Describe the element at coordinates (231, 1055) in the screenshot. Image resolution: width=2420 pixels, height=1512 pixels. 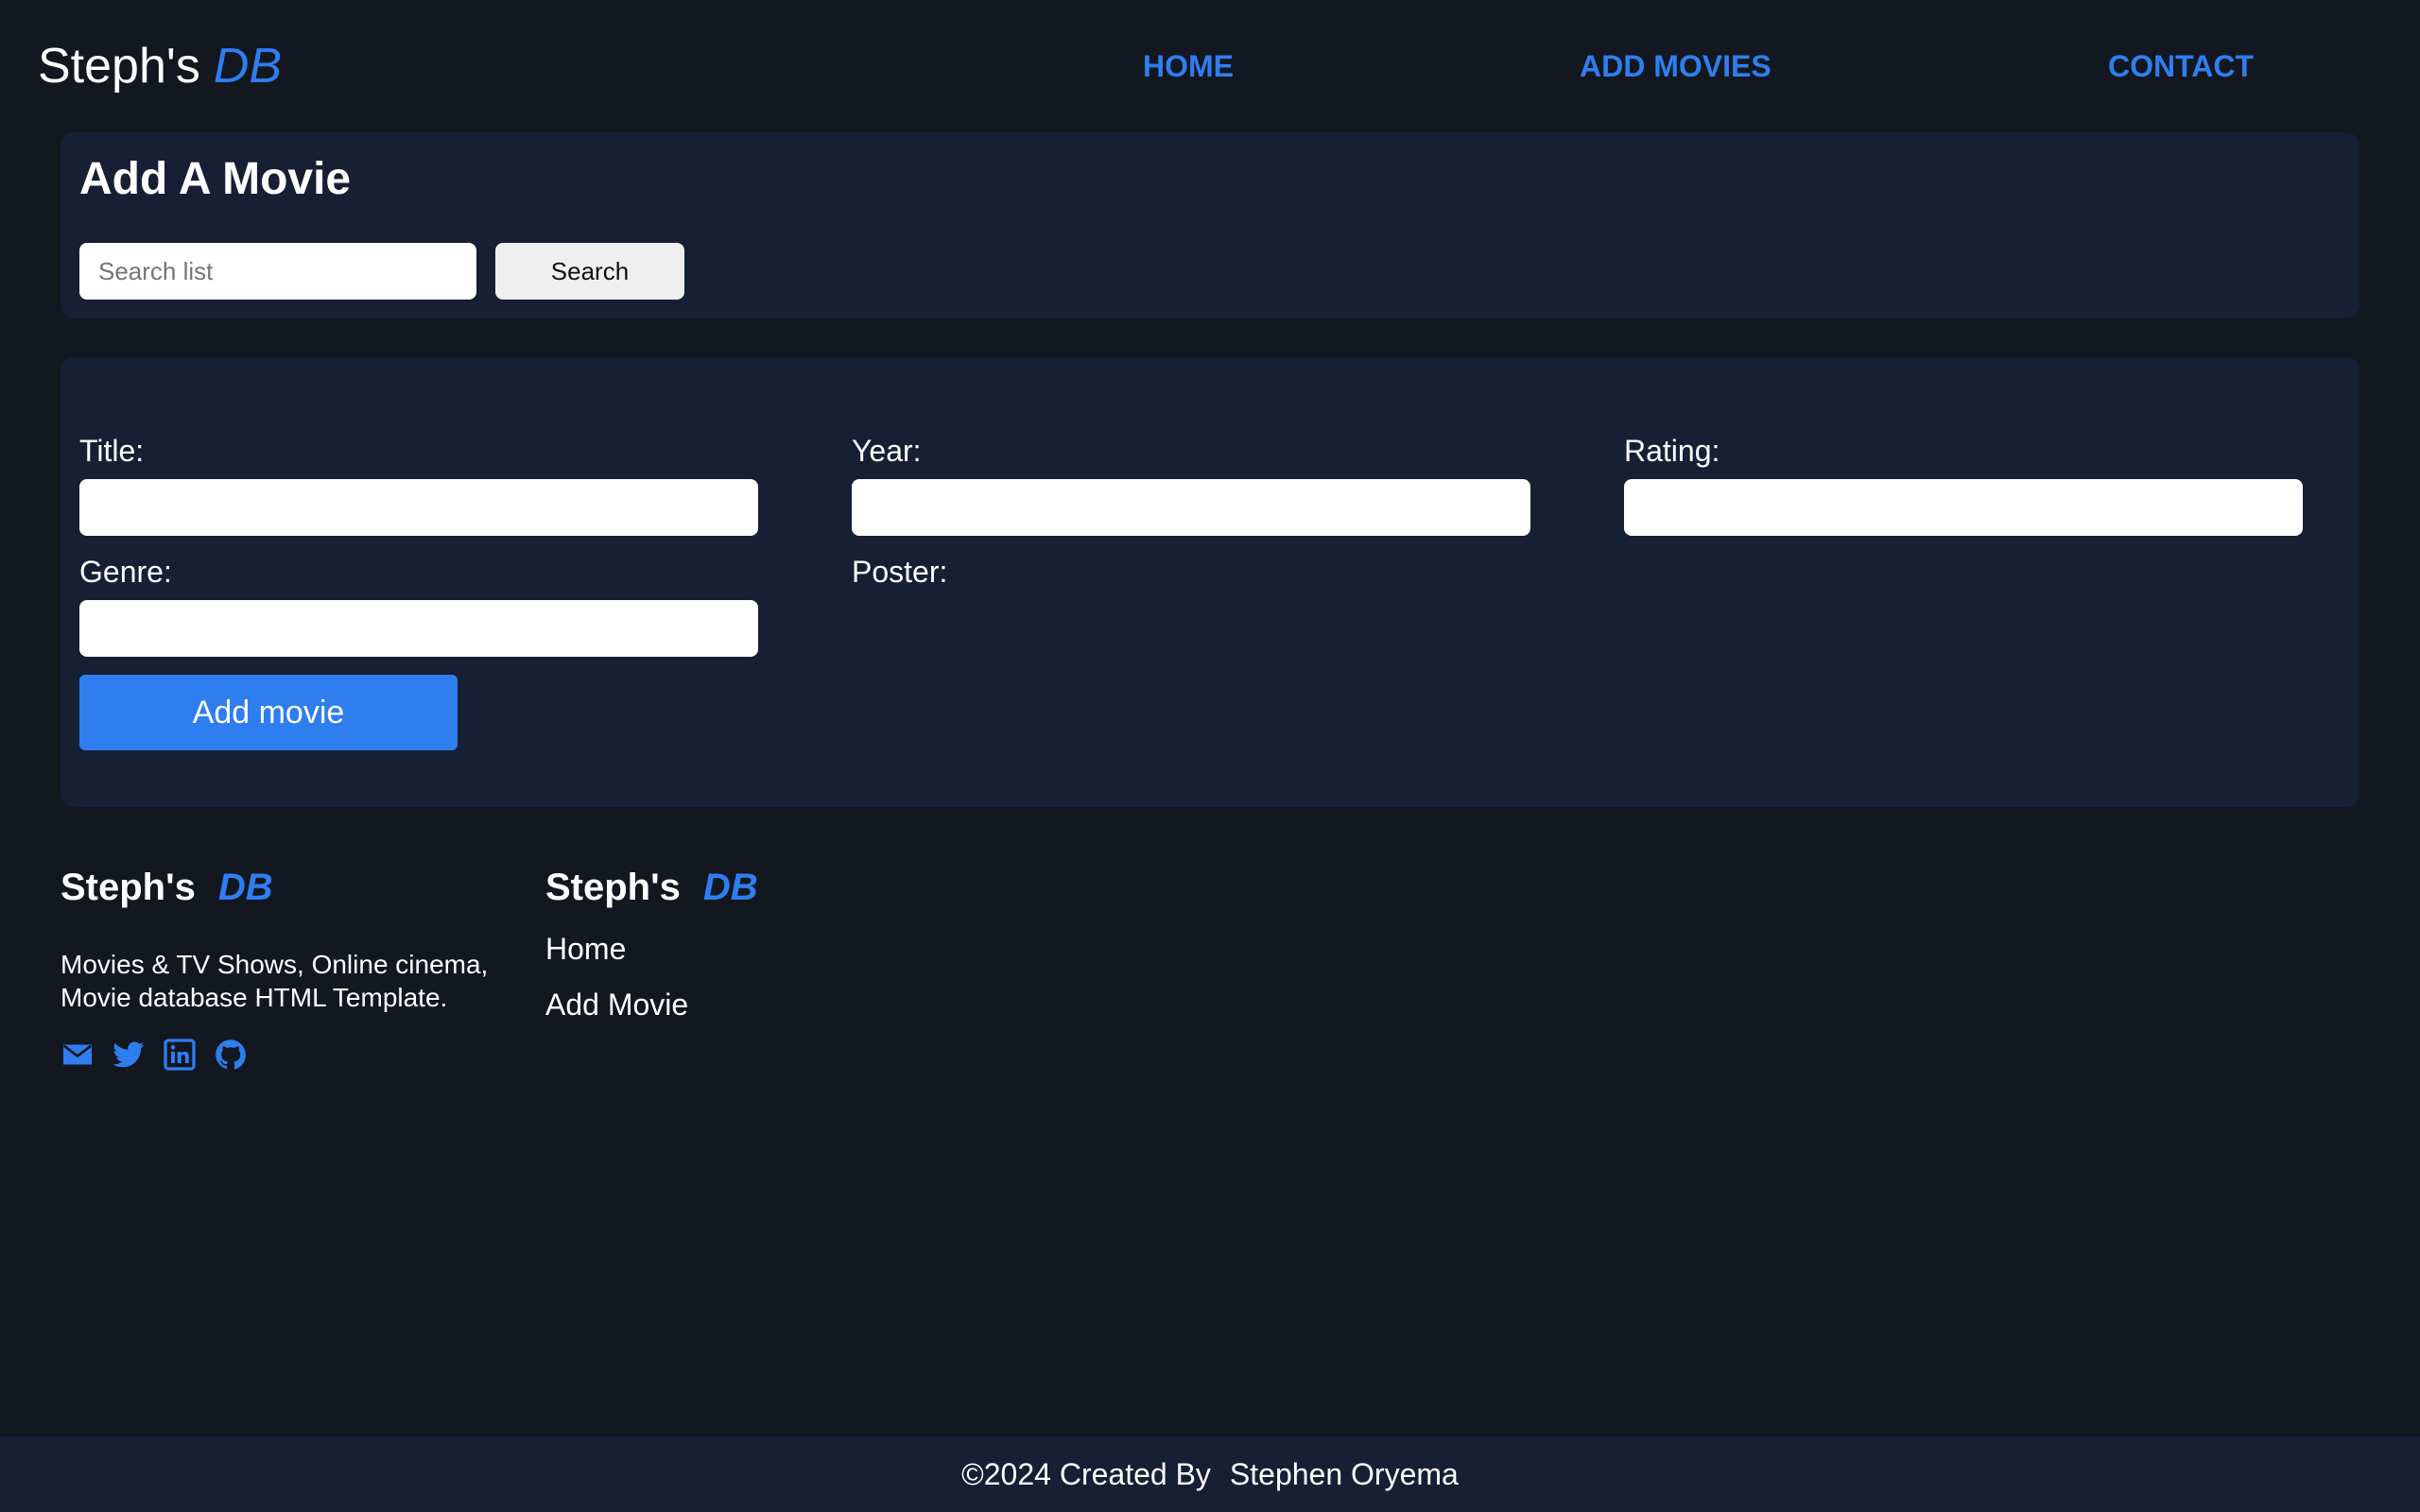
I see `github-icon` at that location.